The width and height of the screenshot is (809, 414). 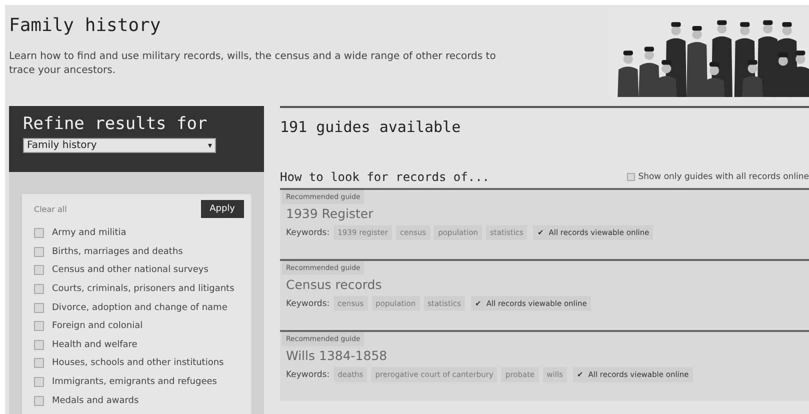 I want to click on results-count: 191 guides available, so click(x=371, y=127).